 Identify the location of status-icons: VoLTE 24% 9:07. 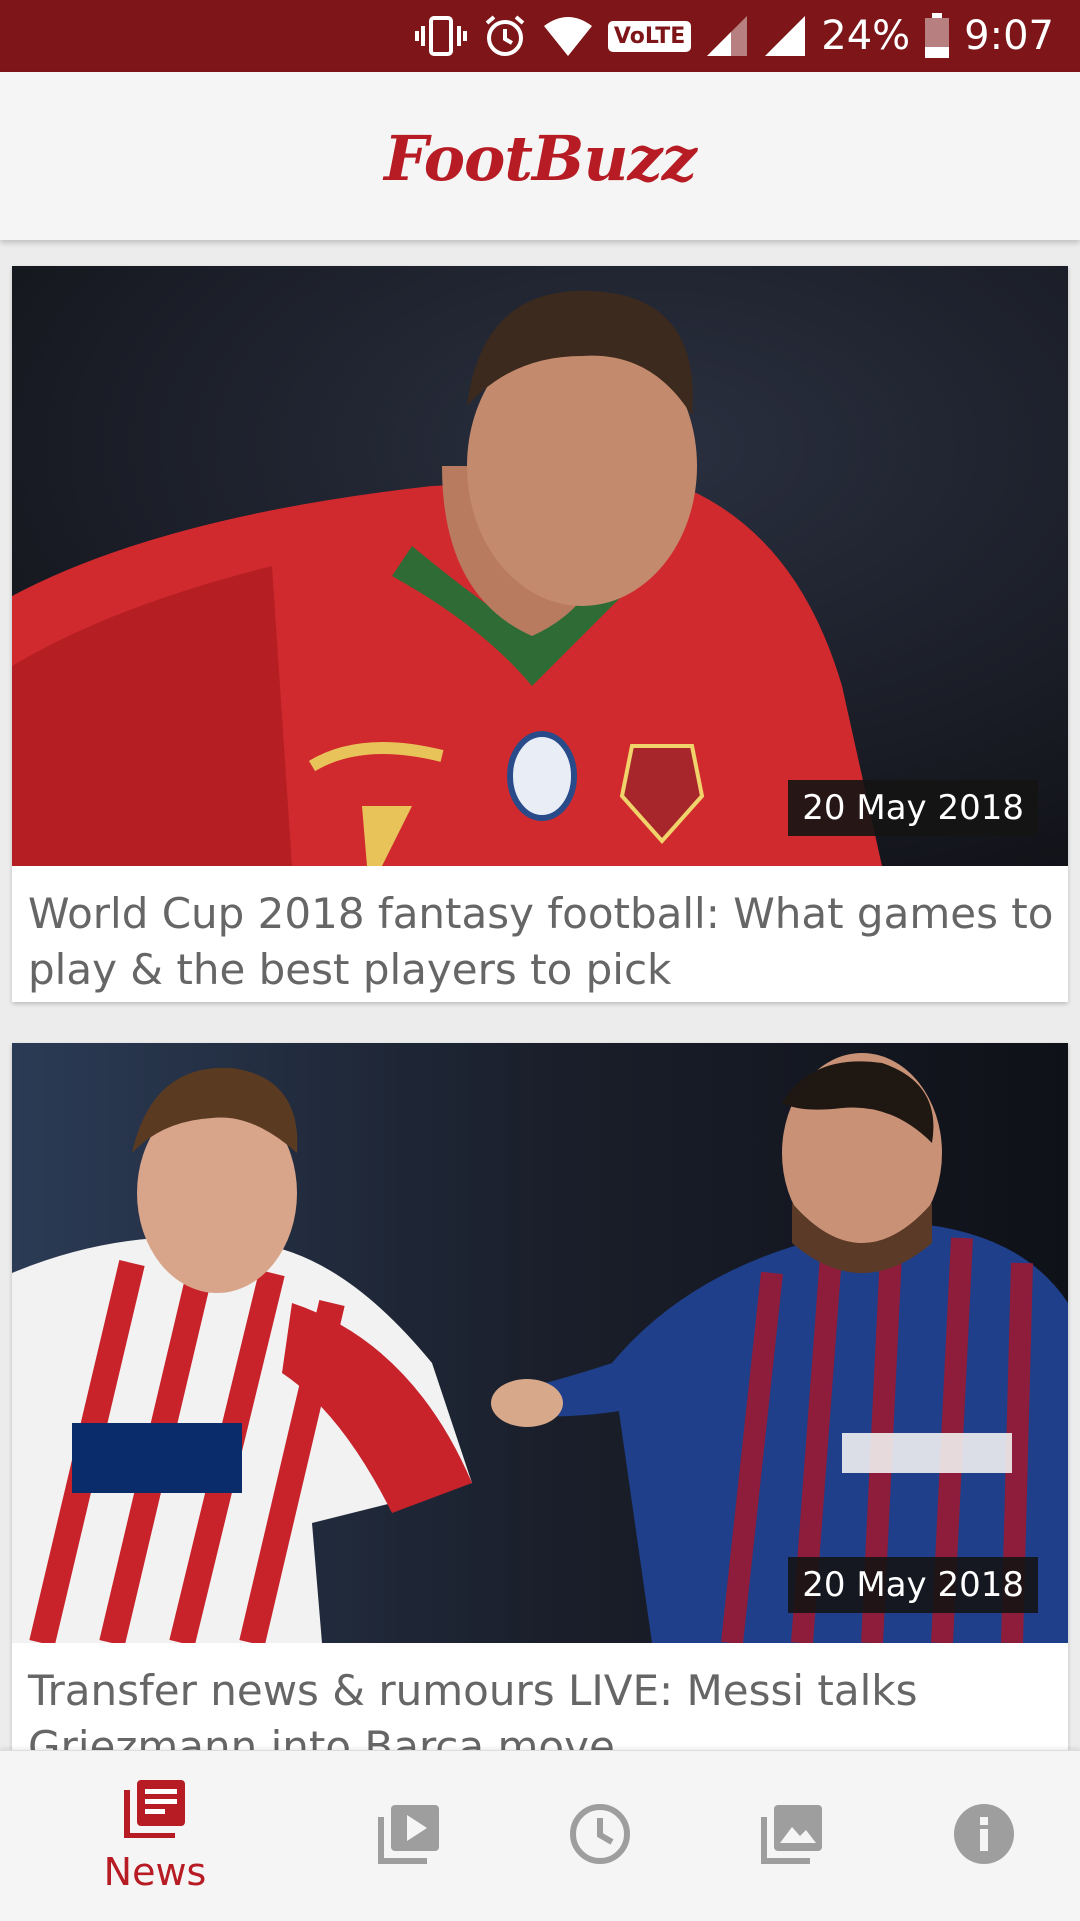
(734, 36).